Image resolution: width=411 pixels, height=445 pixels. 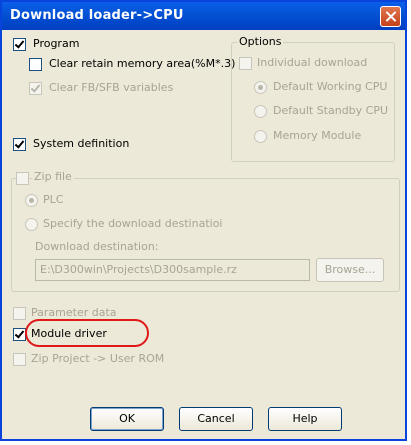 I want to click on zip-project-checkbox, so click(x=19, y=359).